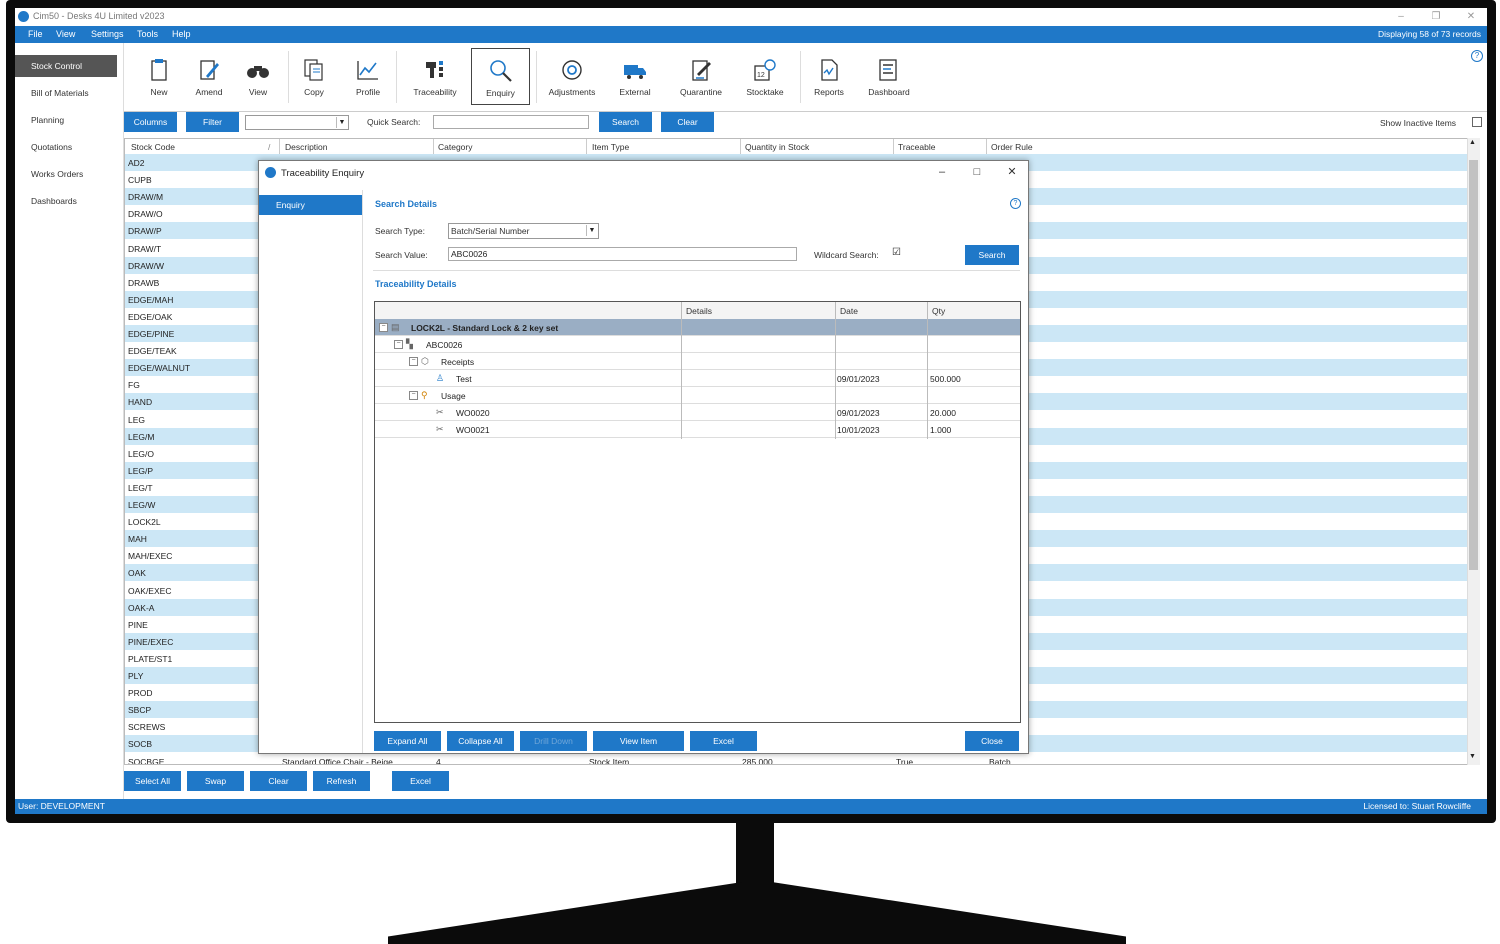 The height and width of the screenshot is (944, 1500). What do you see at coordinates (635, 76) in the screenshot?
I see `external-button: External` at bounding box center [635, 76].